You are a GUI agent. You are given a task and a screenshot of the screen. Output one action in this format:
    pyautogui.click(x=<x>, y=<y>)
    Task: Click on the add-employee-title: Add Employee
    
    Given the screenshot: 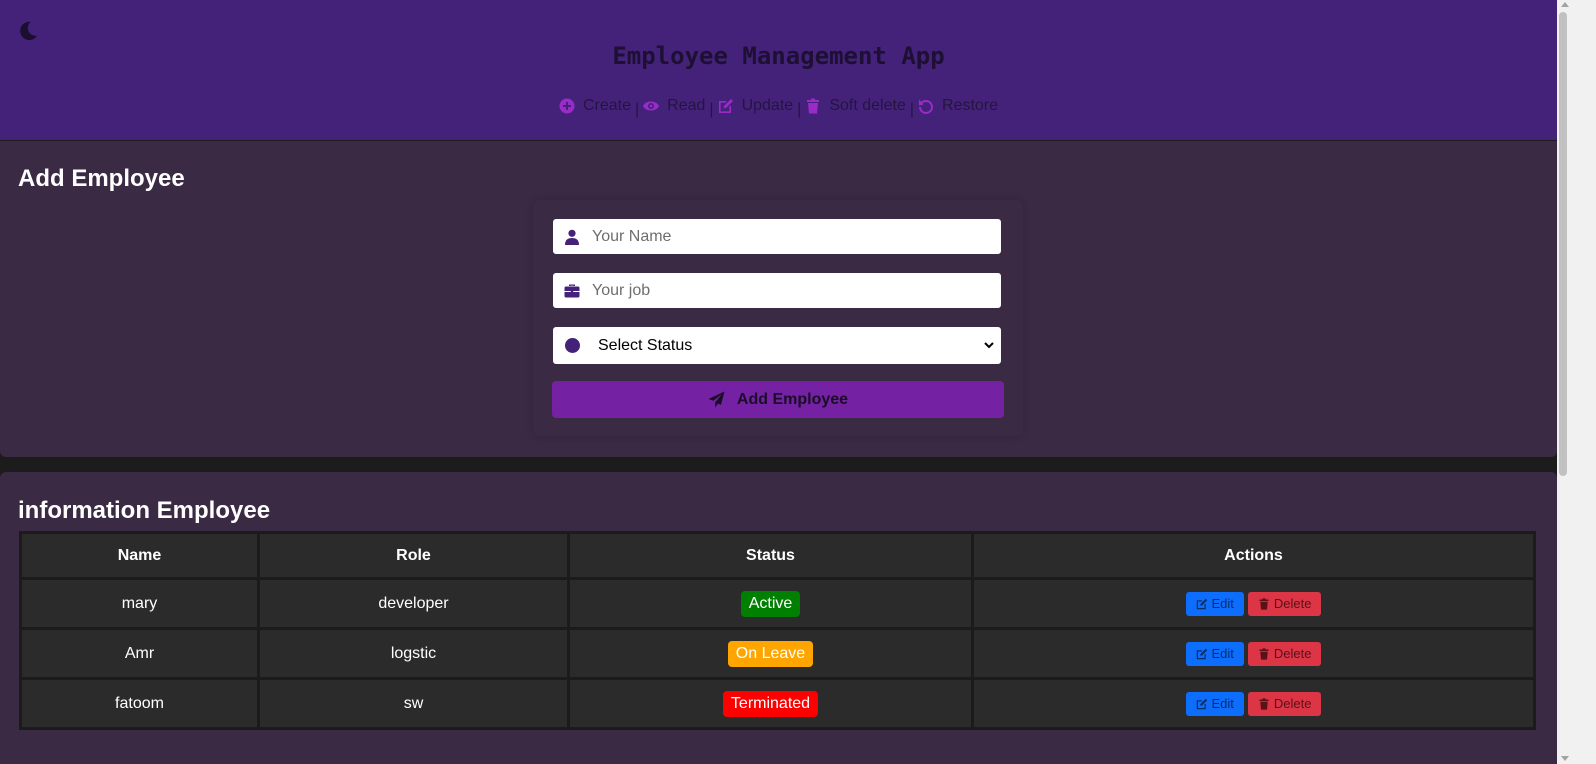 What is the action you would take?
    pyautogui.click(x=101, y=178)
    